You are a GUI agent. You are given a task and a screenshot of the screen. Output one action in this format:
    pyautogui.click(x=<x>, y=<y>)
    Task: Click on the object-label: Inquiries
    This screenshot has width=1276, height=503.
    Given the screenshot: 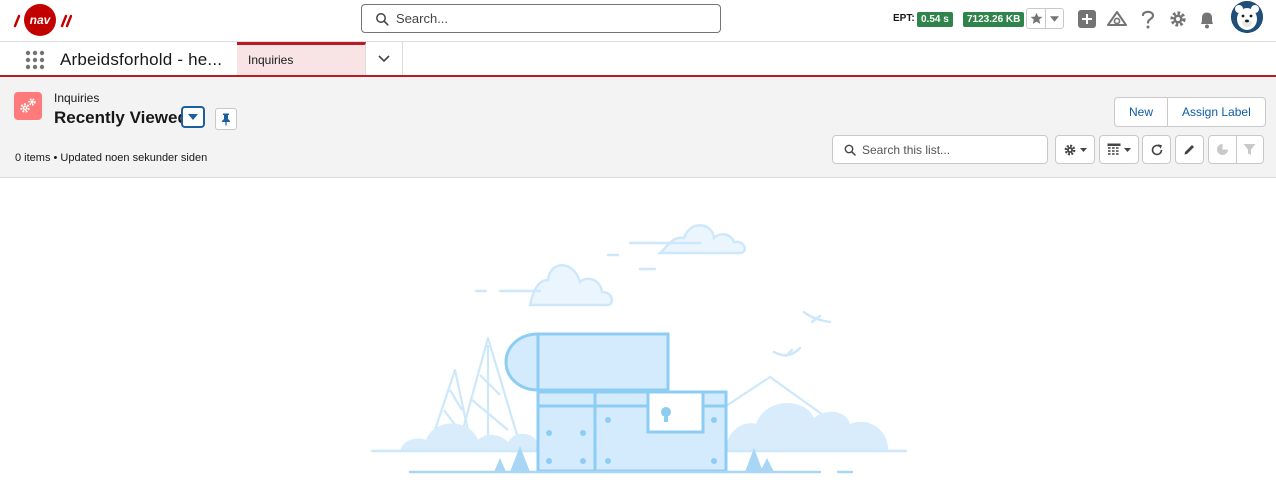 What is the action you would take?
    pyautogui.click(x=77, y=98)
    